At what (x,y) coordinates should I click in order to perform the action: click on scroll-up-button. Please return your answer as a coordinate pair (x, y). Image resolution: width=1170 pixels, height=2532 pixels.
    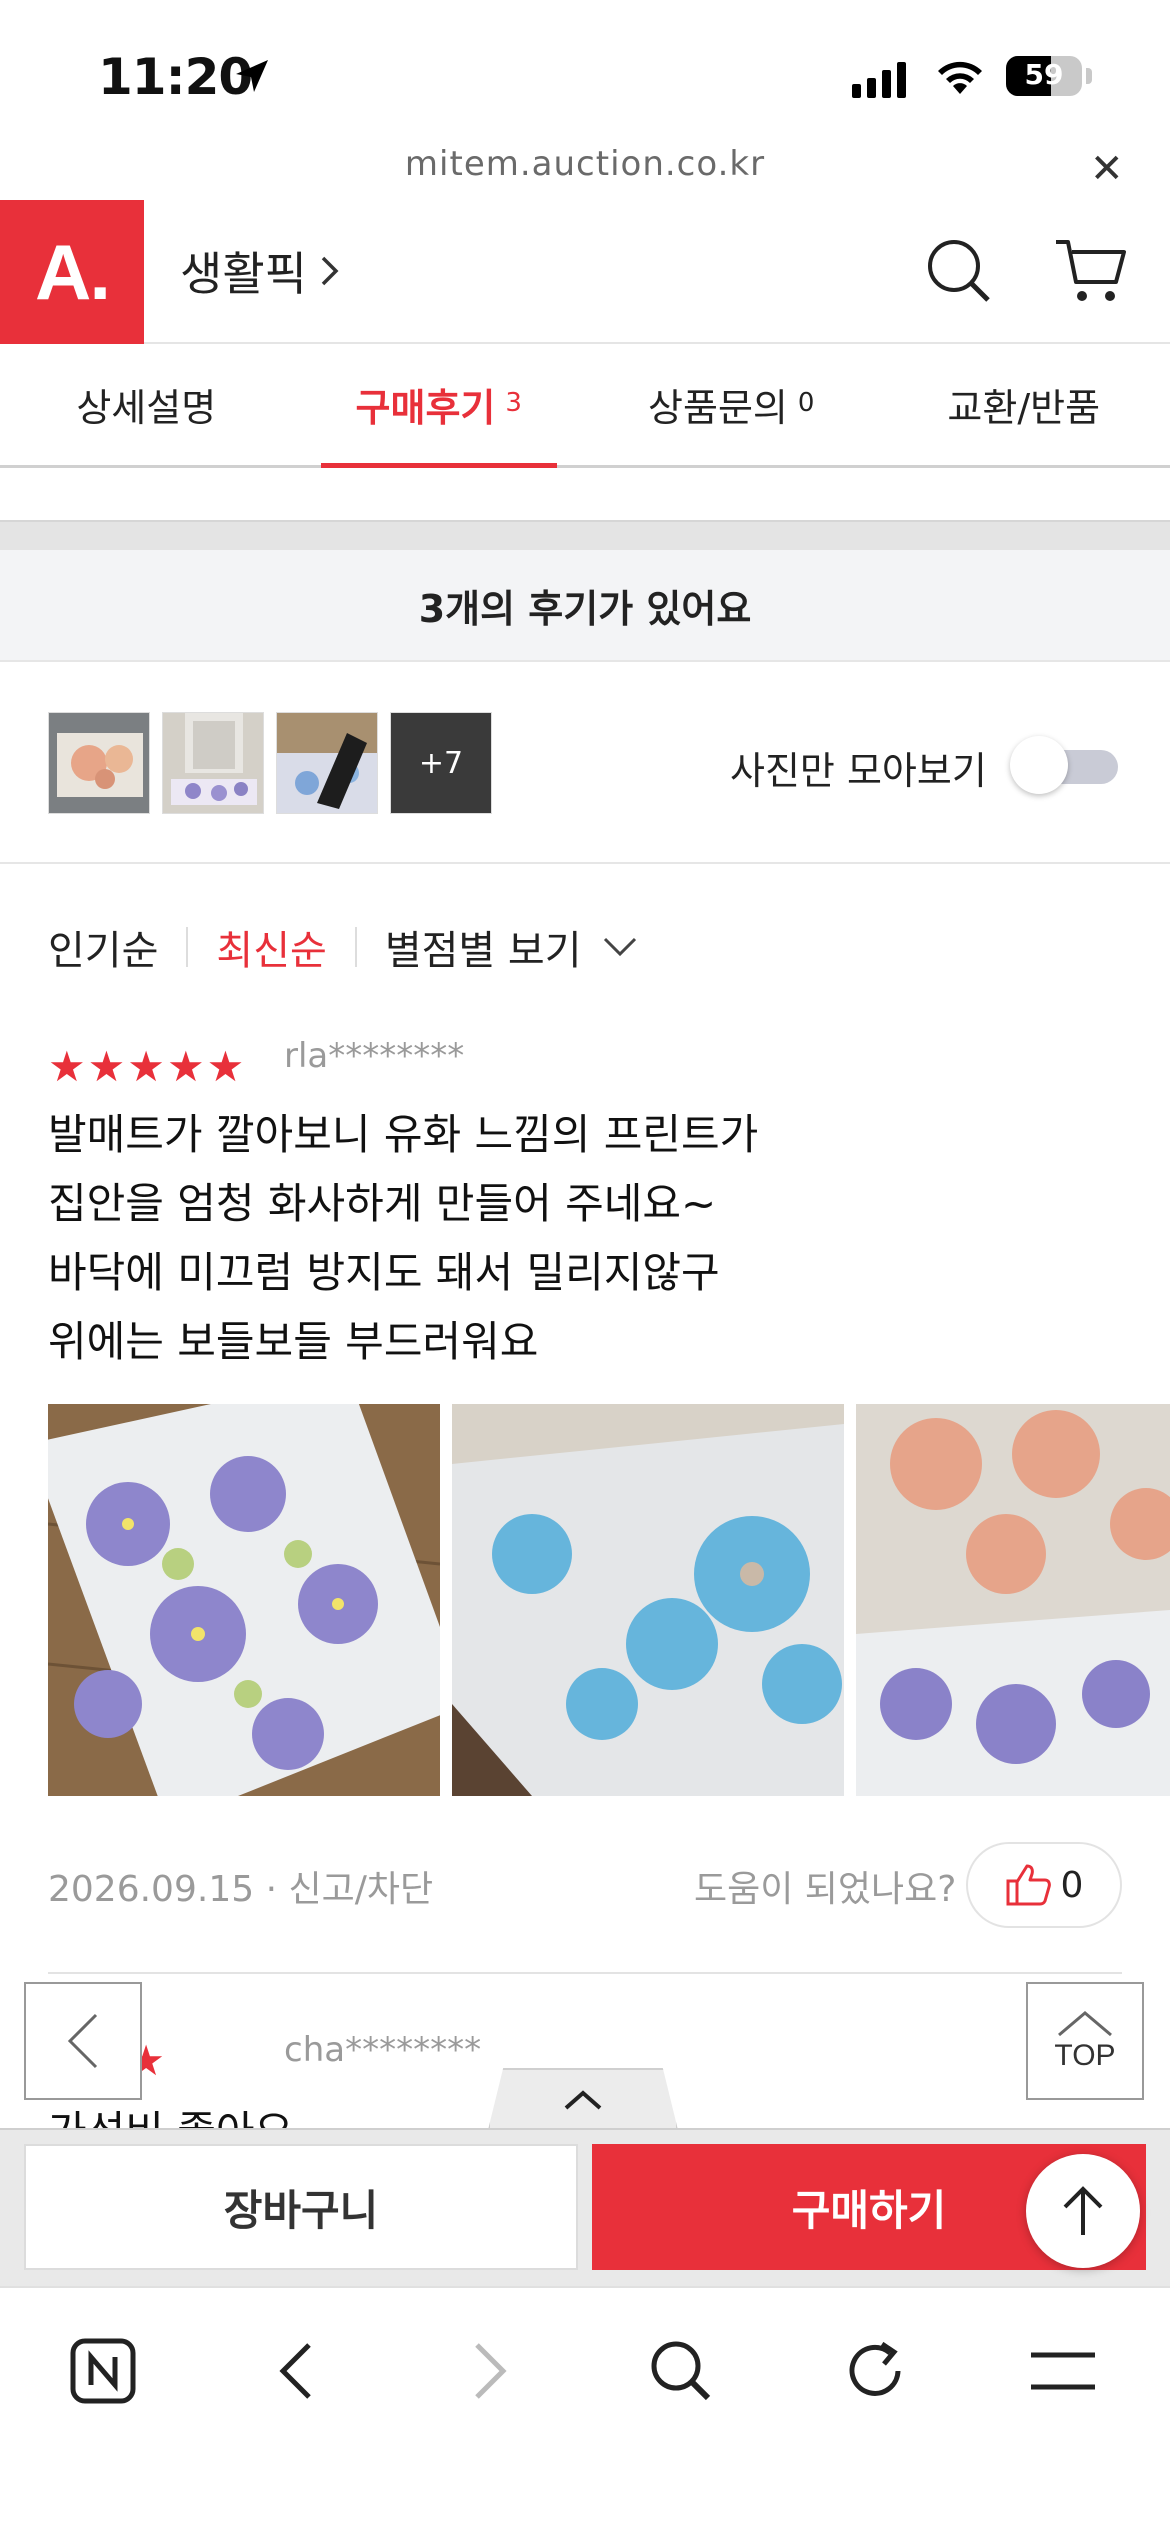
    Looking at the image, I should click on (1083, 2211).